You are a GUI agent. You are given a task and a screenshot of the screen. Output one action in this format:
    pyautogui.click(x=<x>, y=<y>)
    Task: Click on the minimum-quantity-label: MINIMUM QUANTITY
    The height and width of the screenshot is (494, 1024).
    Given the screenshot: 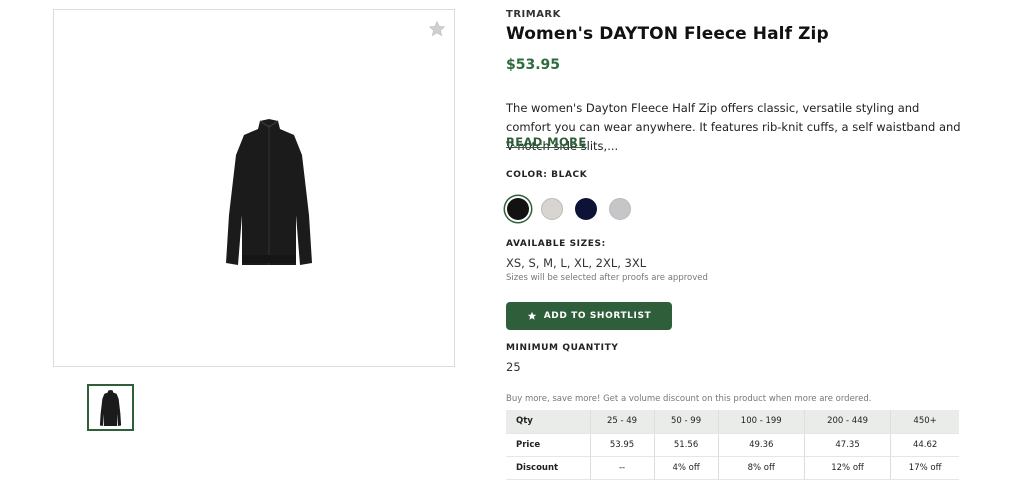 What is the action you would take?
    pyautogui.click(x=562, y=348)
    